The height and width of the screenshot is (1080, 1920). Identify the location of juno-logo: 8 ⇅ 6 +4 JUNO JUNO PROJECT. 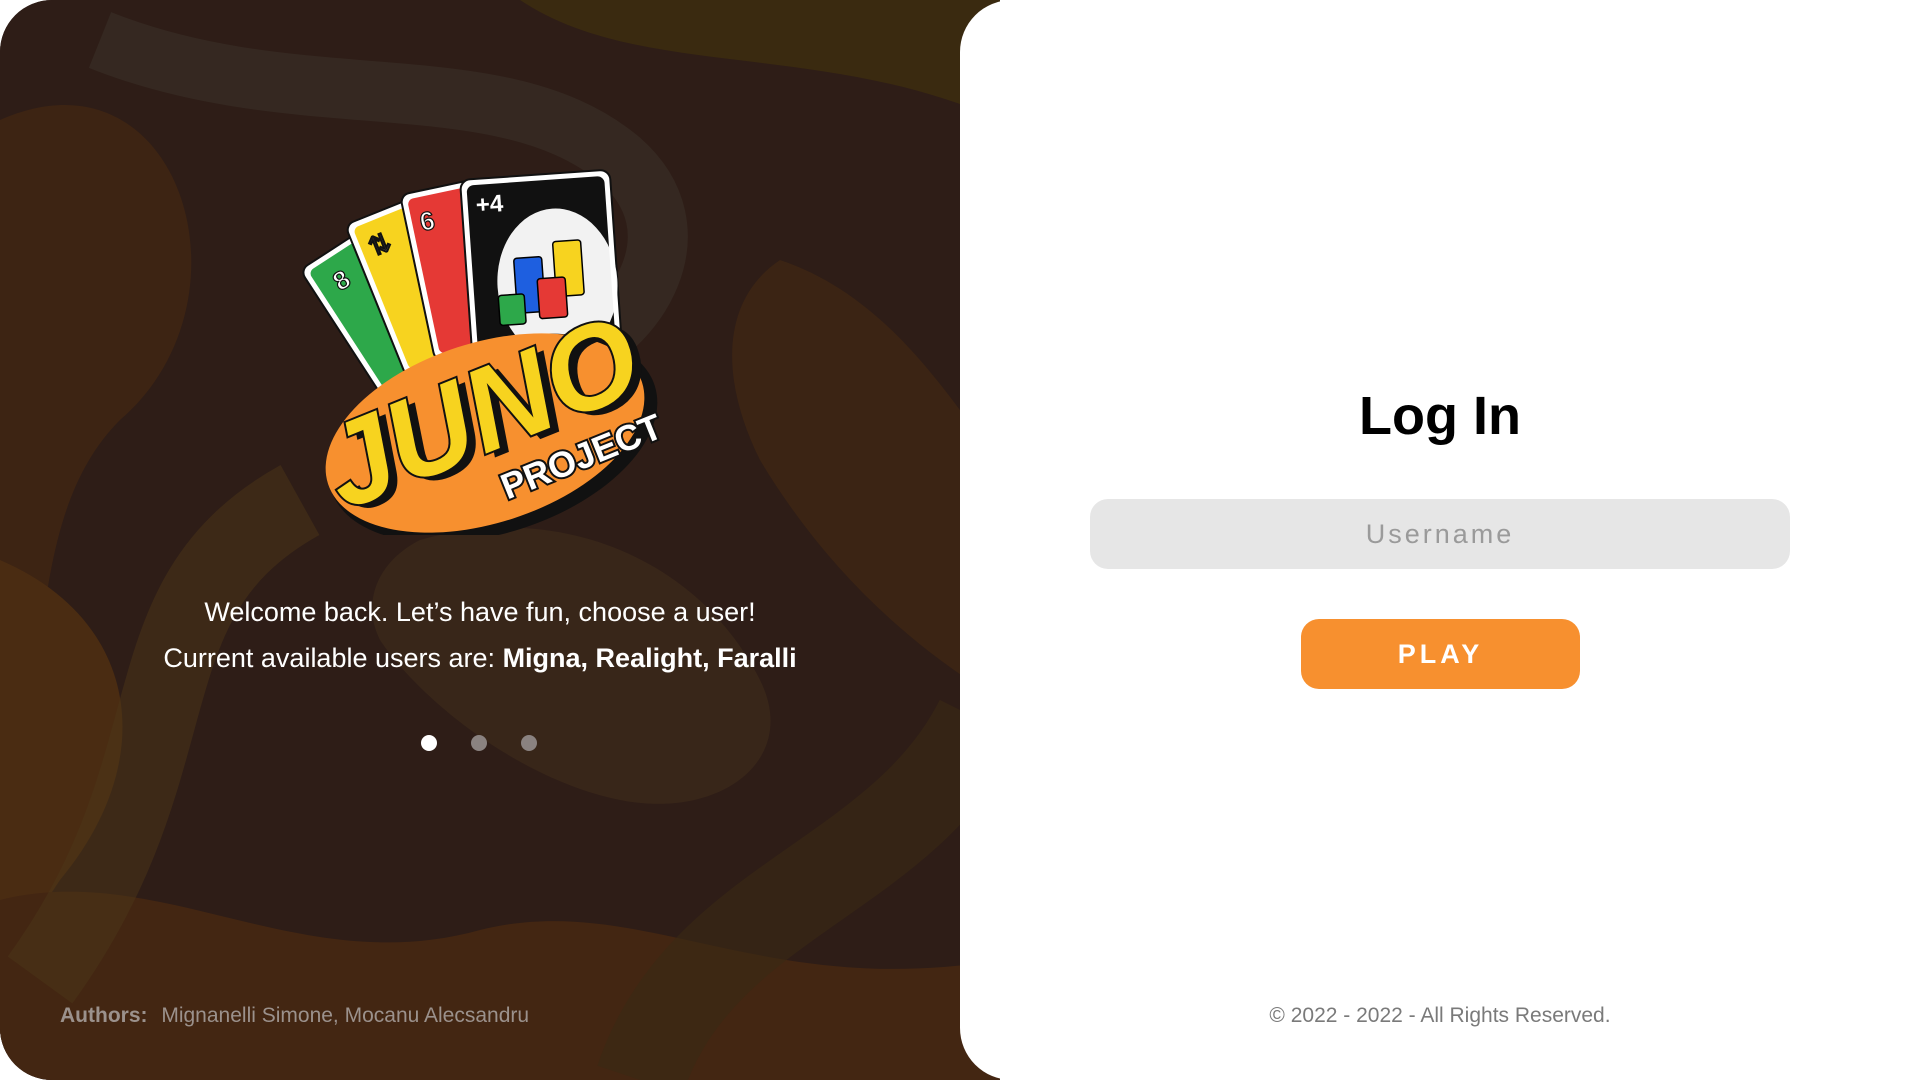
(486, 352).